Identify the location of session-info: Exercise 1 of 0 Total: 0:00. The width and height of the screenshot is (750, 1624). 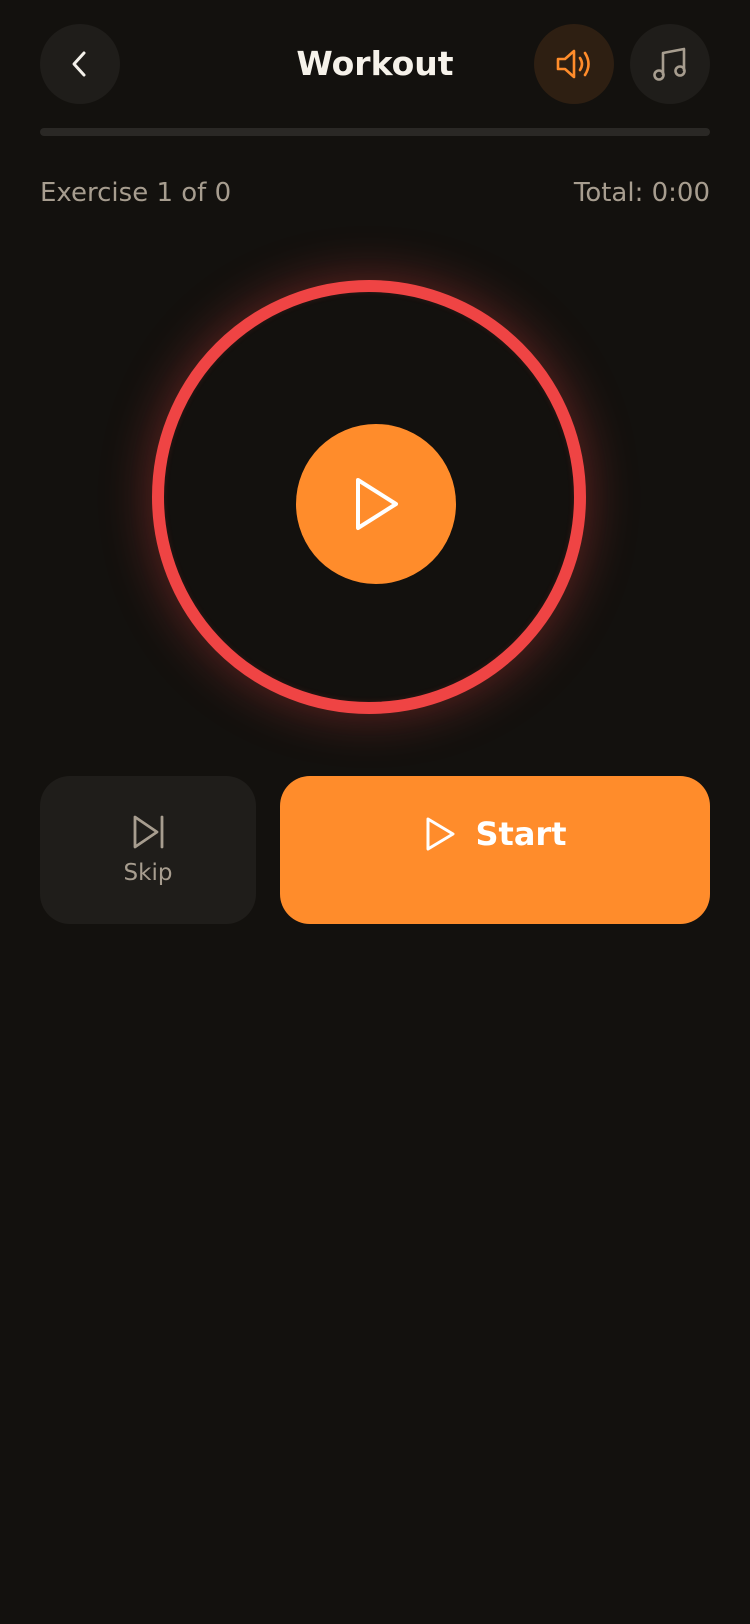
(375, 196).